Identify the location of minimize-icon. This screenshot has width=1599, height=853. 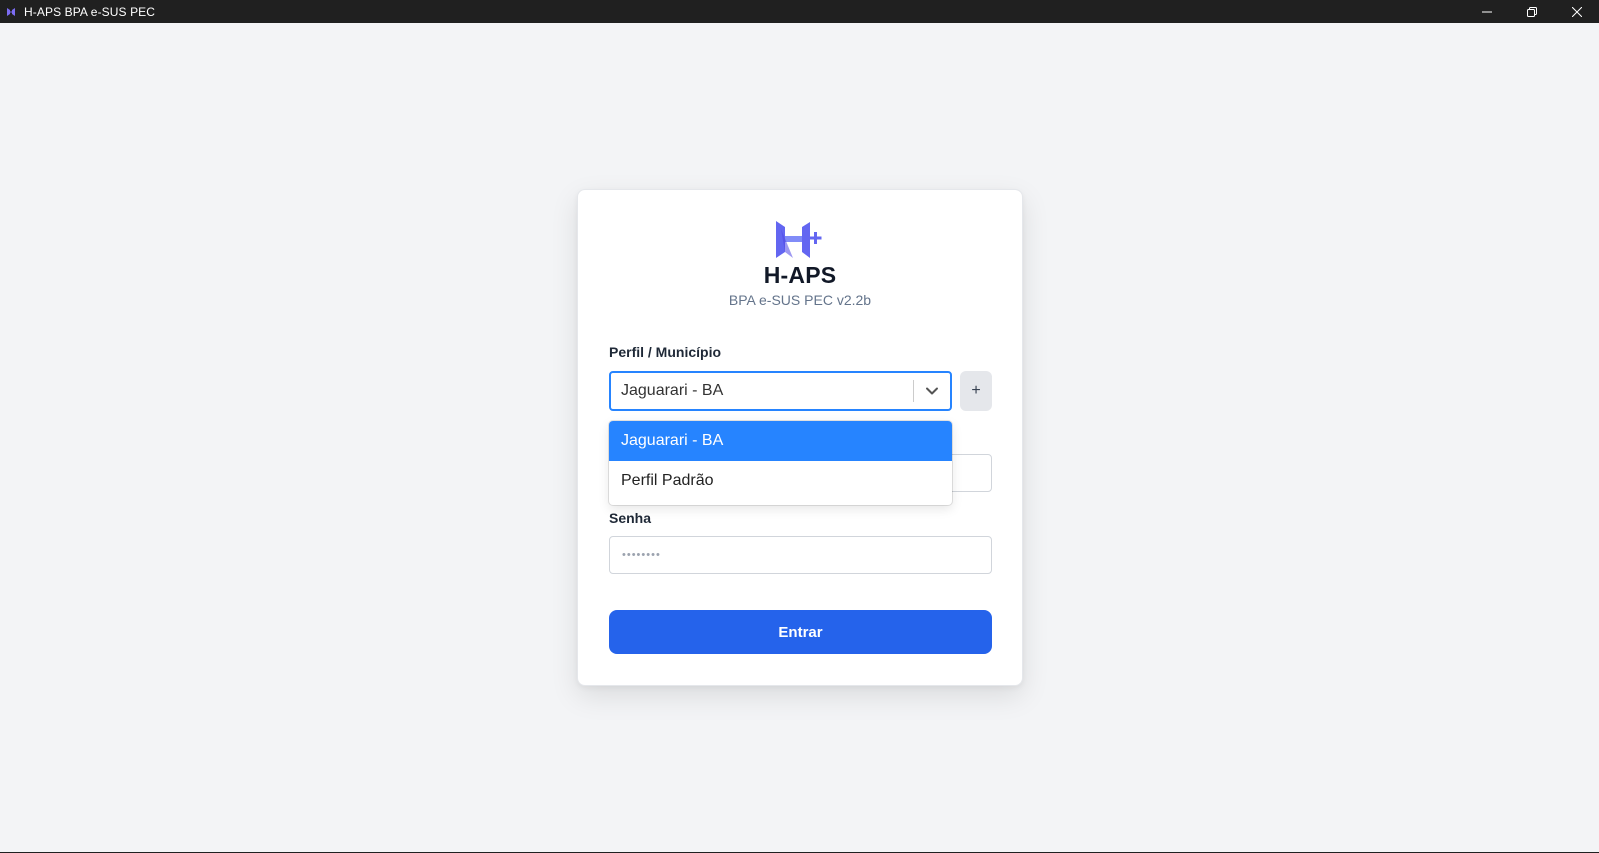
(1486, 11).